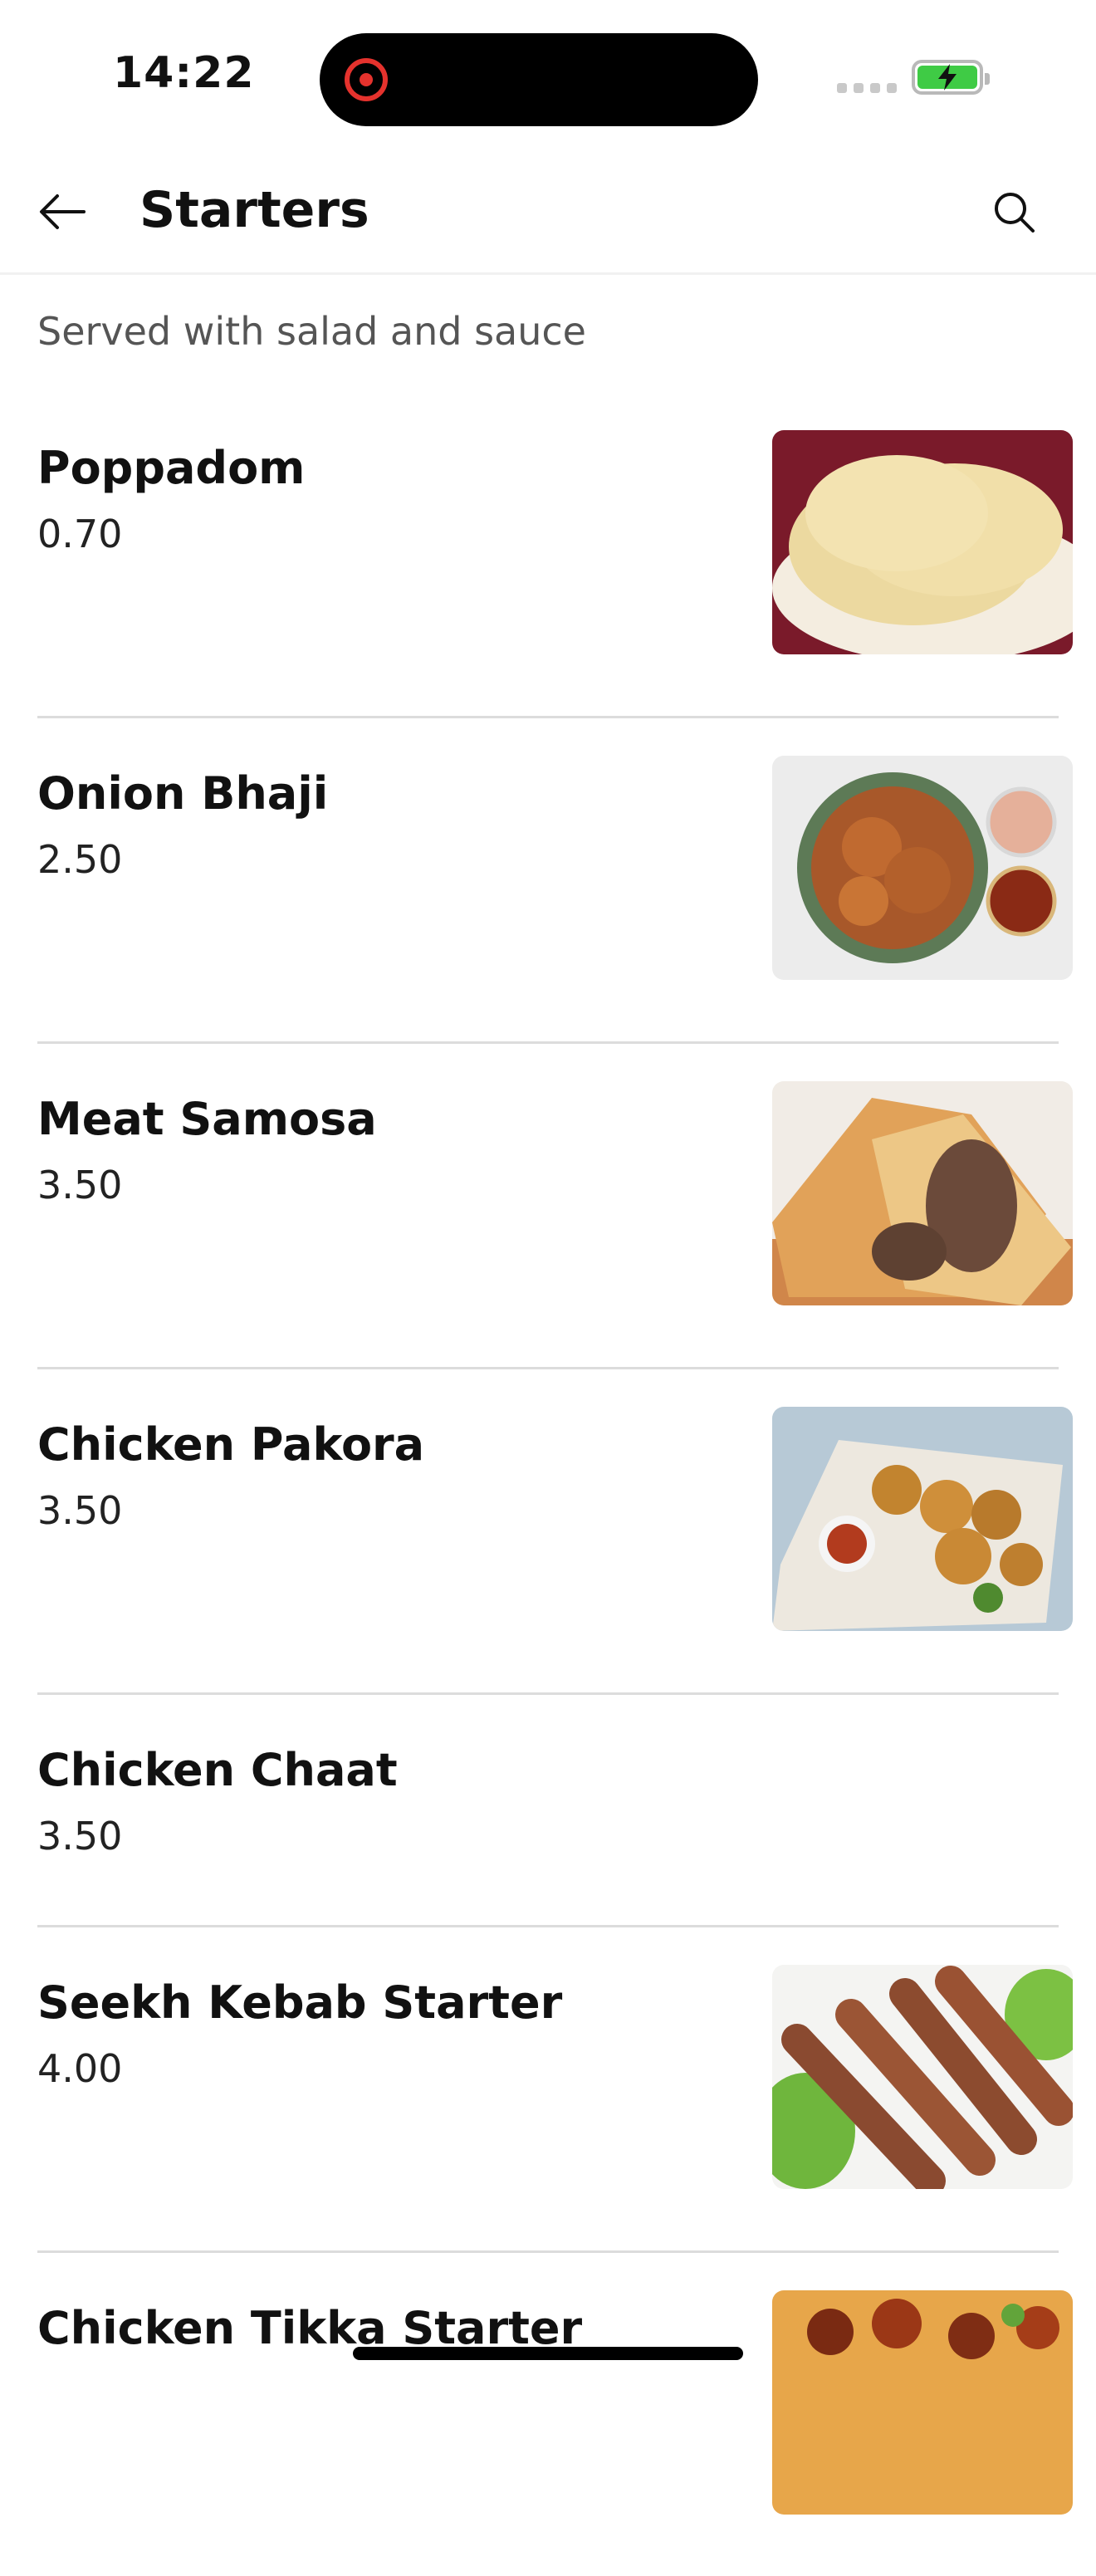 The image size is (1096, 2576). I want to click on battery-charging-icon, so click(951, 77).